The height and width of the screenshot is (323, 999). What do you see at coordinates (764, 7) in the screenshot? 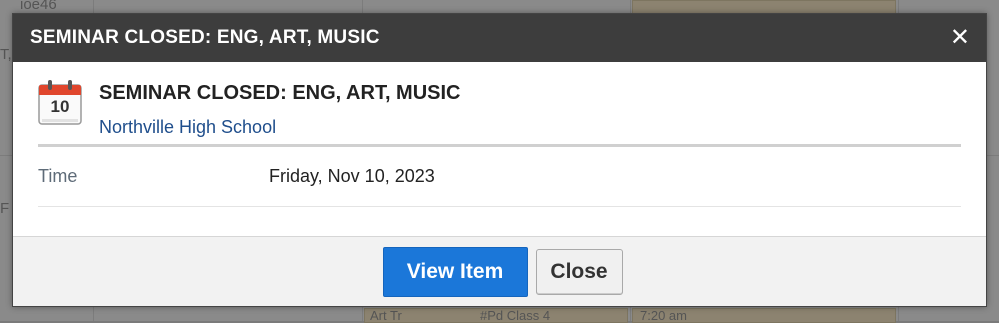
I see `background-event` at bounding box center [764, 7].